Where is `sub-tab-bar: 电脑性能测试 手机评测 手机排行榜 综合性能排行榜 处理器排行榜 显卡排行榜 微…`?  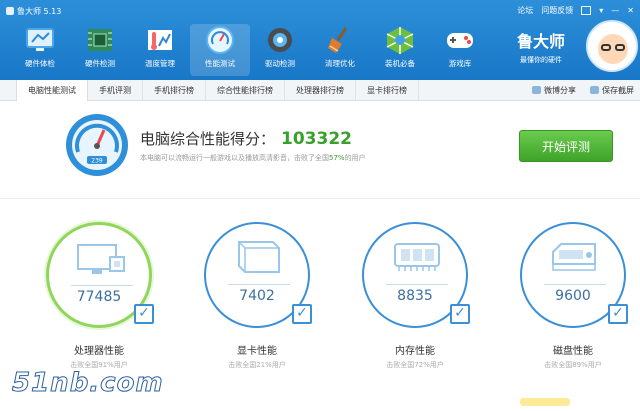 sub-tab-bar: 电脑性能测试 手机评测 手机排行榜 综合性能排行榜 处理器排行榜 显卡排行榜 微… is located at coordinates (320, 90).